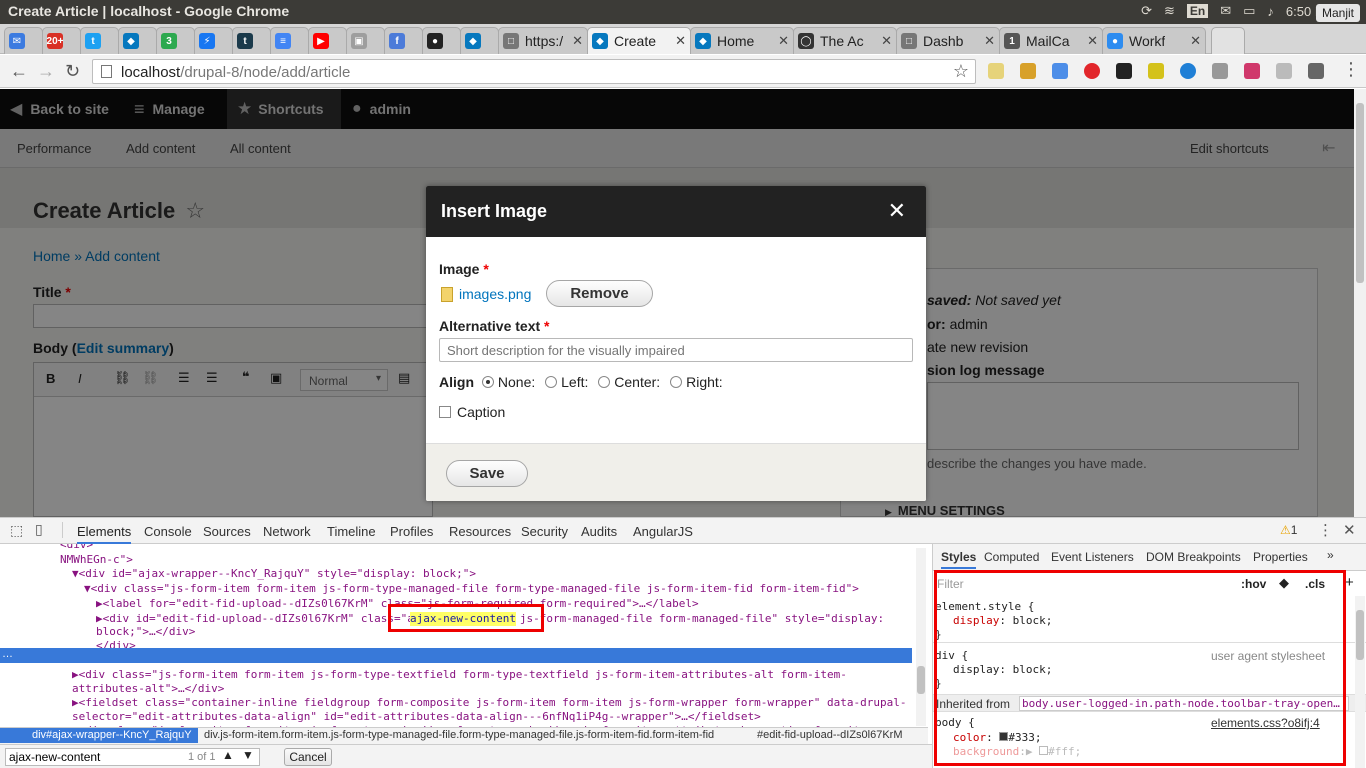  What do you see at coordinates (39, 529) in the screenshot?
I see `device-mode-icon: ▯` at bounding box center [39, 529].